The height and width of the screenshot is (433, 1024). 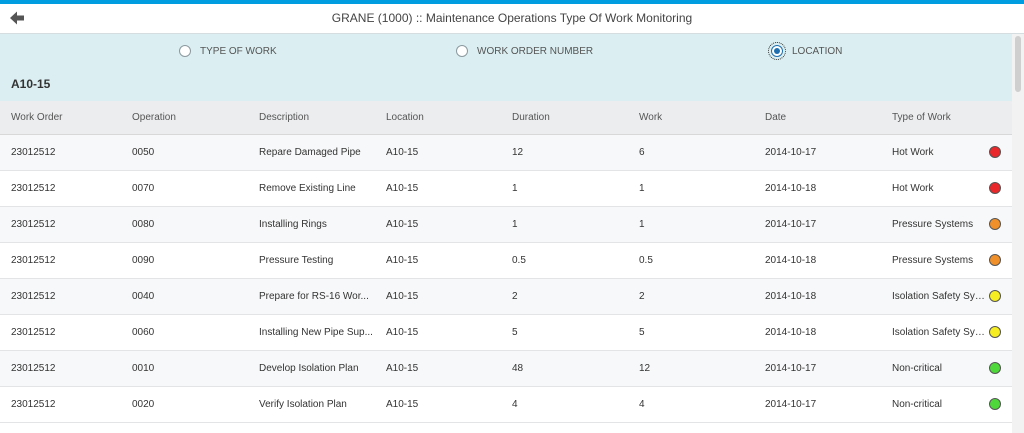 I want to click on column-header-work: Work, so click(x=691, y=118).